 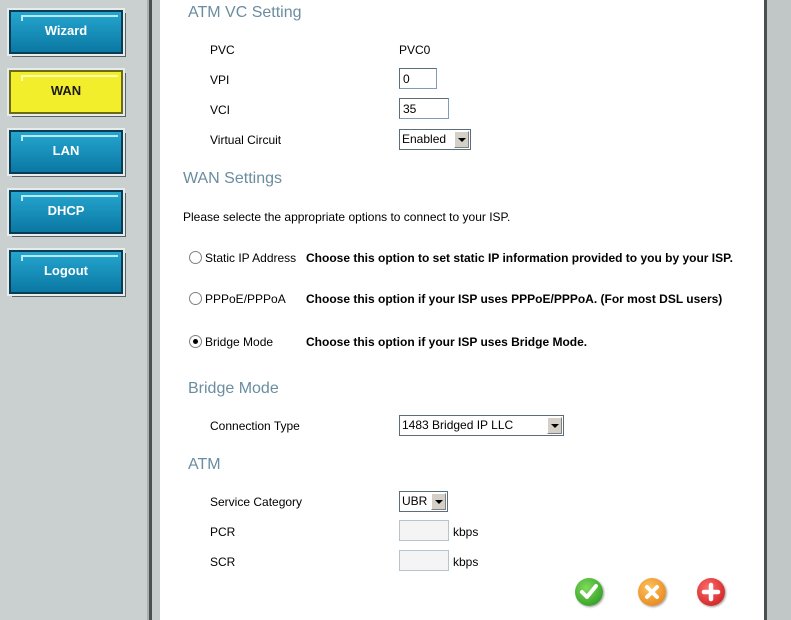 I want to click on nav-logout-button: Logout, so click(x=66, y=272).